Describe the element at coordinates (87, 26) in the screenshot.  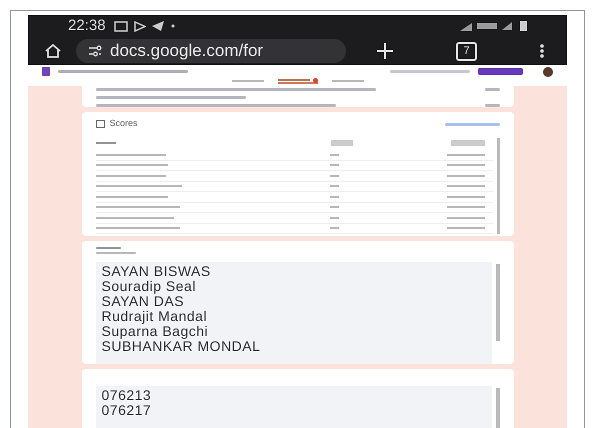
I see `status-time: 22:38` at that location.